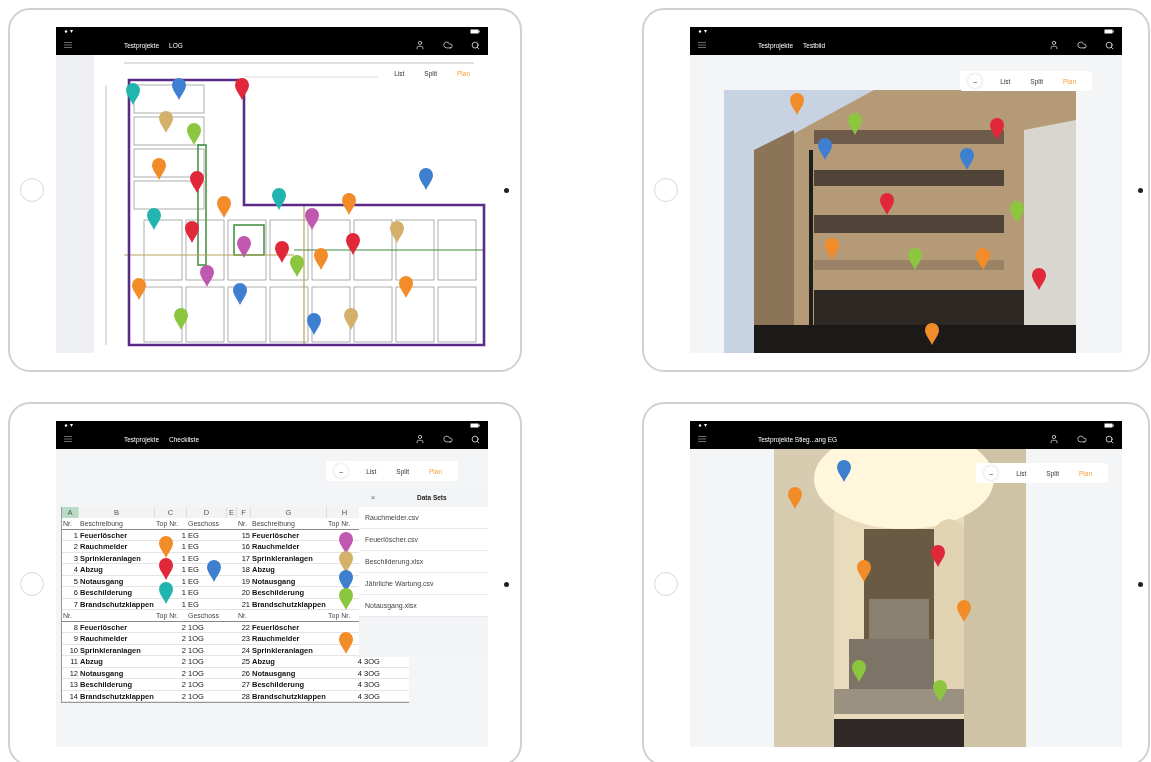  What do you see at coordinates (373, 497) in the screenshot?
I see `close-button: ×` at bounding box center [373, 497].